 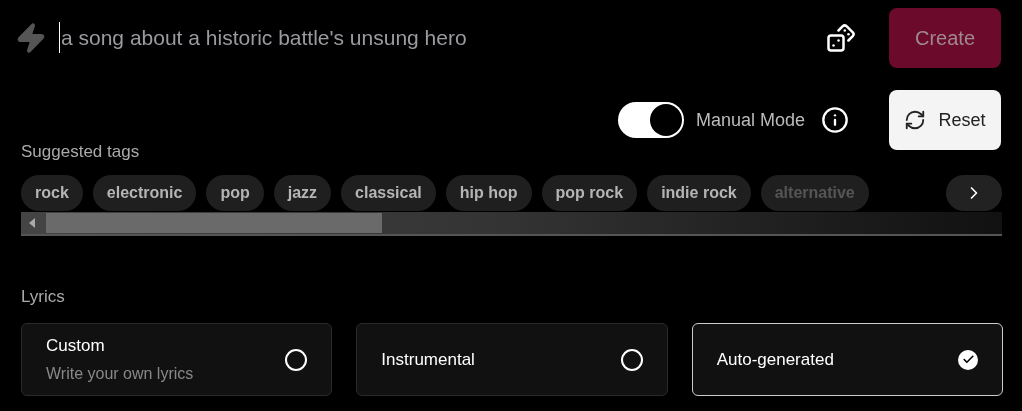 I want to click on refresh-icon, so click(x=915, y=120).